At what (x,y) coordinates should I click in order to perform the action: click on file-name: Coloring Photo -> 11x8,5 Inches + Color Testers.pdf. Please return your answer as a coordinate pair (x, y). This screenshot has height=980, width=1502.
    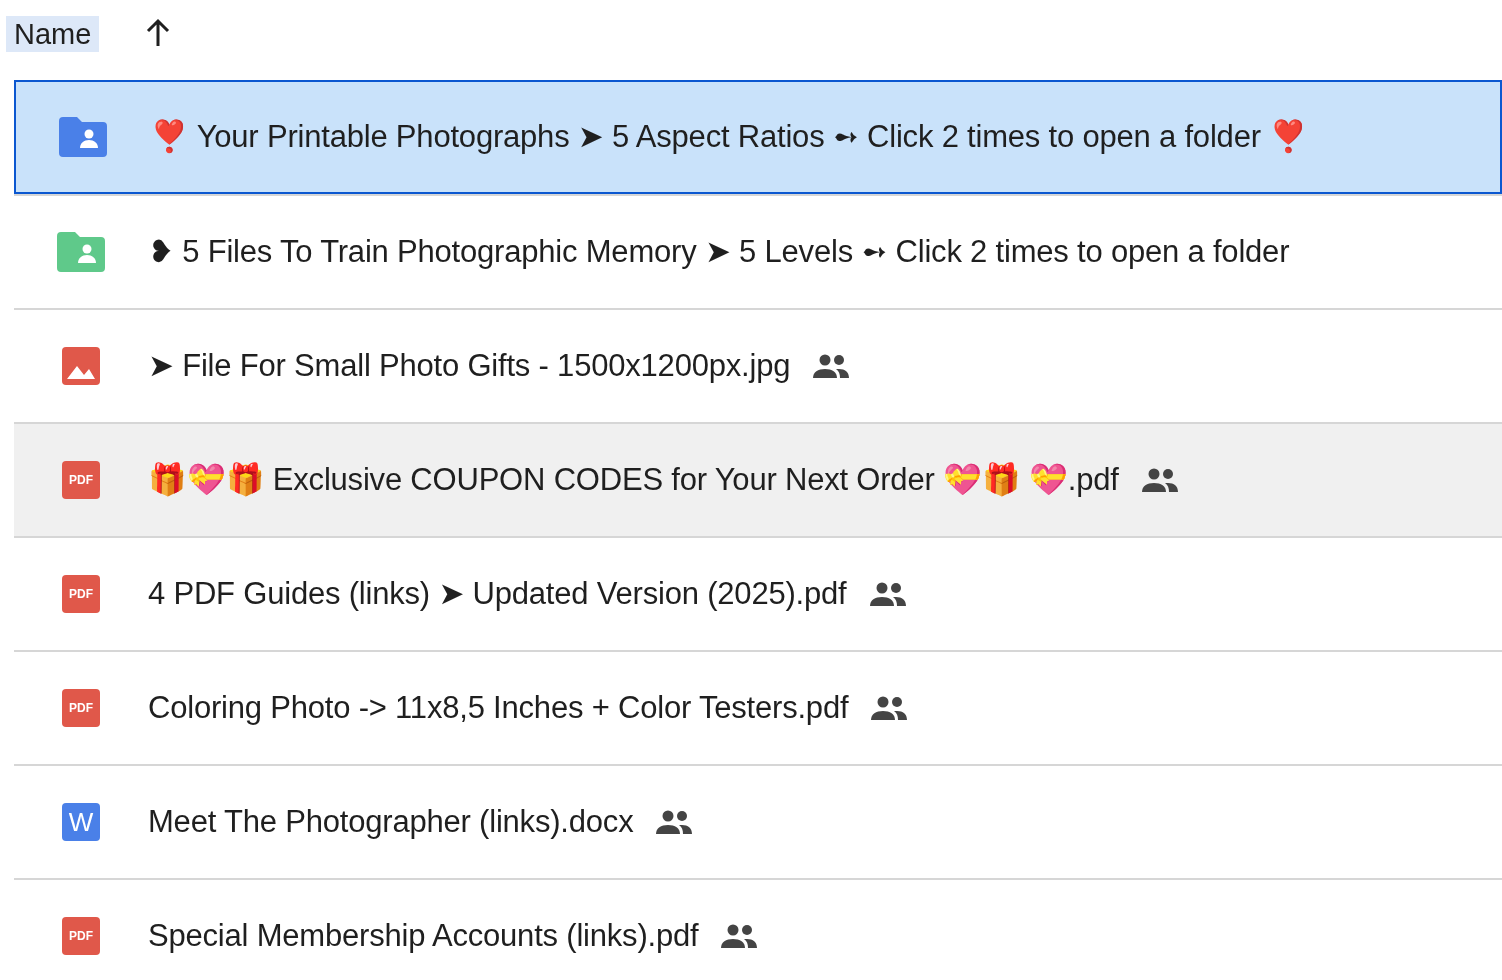
    Looking at the image, I should click on (498, 707).